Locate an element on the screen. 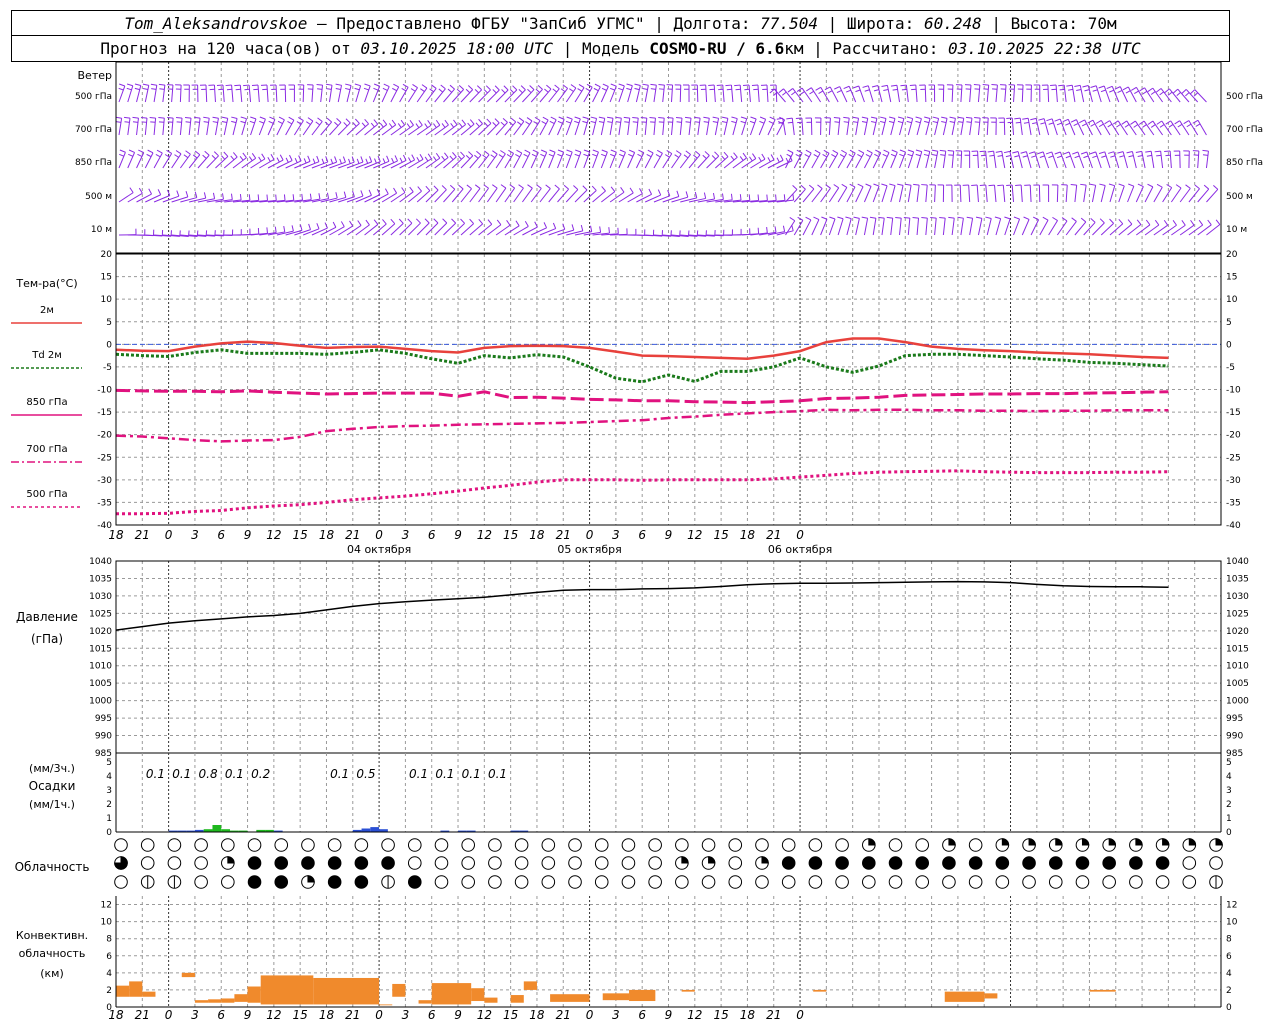 The width and height of the screenshot is (1280, 1024). date-label-1: 05 октября is located at coordinates (589, 549).